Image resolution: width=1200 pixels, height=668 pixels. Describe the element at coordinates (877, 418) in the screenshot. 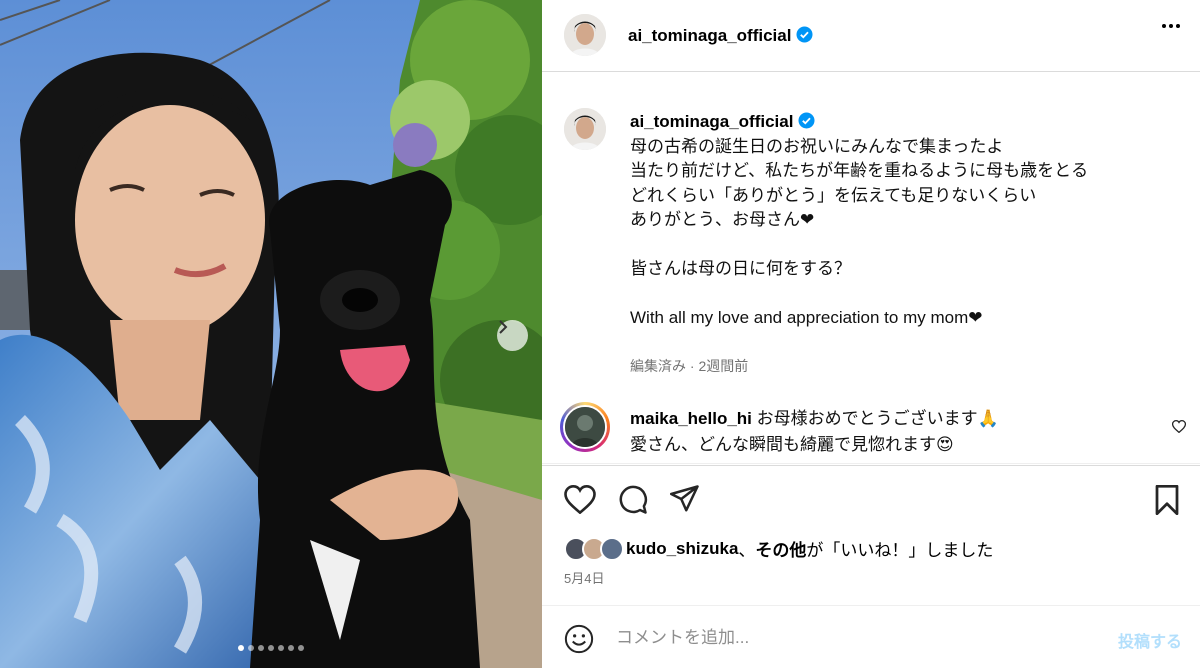

I see `comment-line: お母様おめでとうございます🙏` at that location.